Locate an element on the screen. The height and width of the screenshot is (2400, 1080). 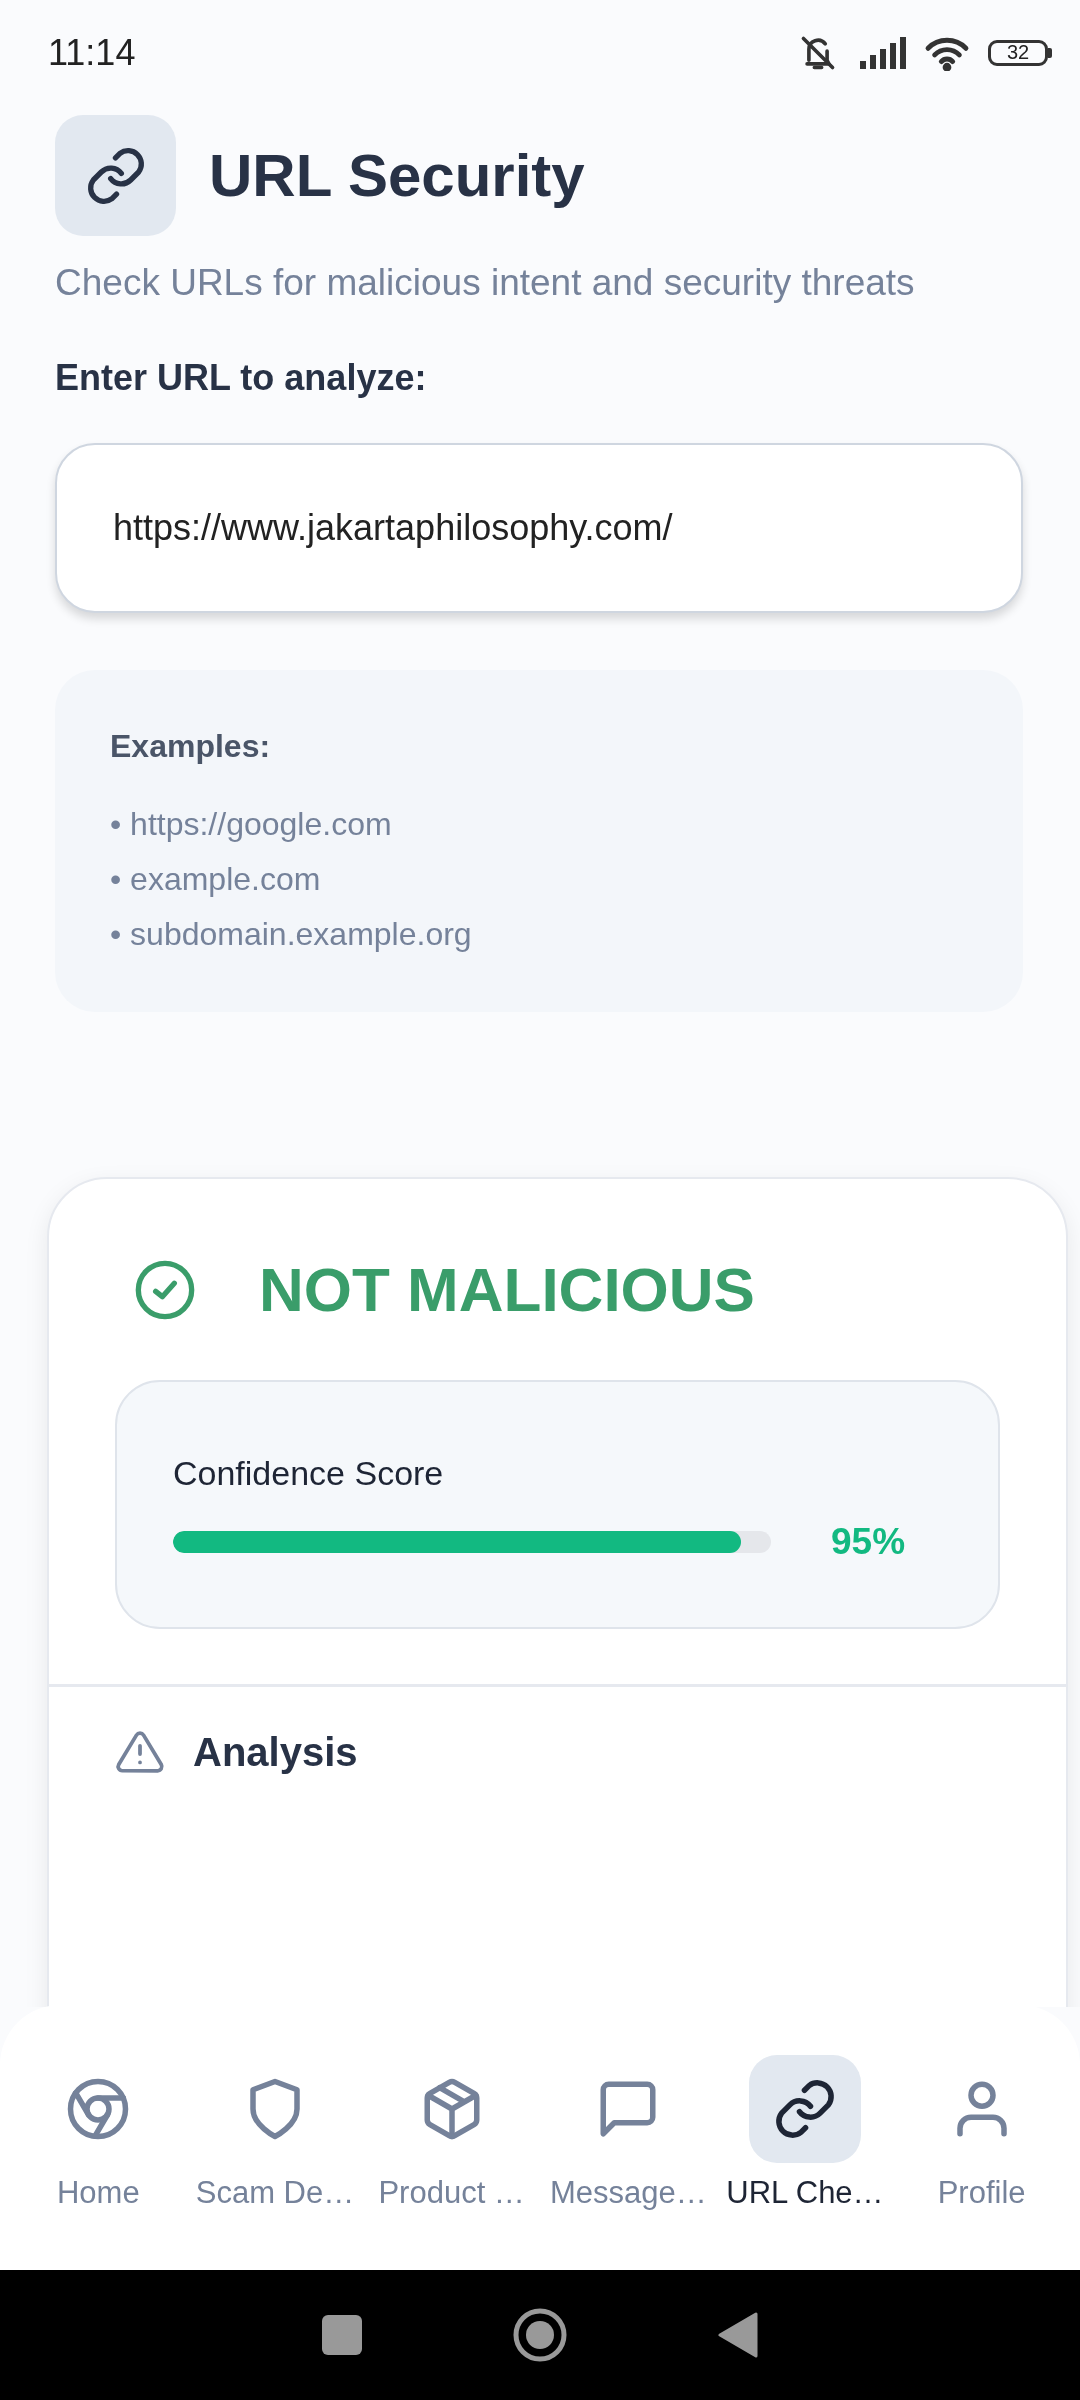
signal-icon is located at coordinates (882, 52).